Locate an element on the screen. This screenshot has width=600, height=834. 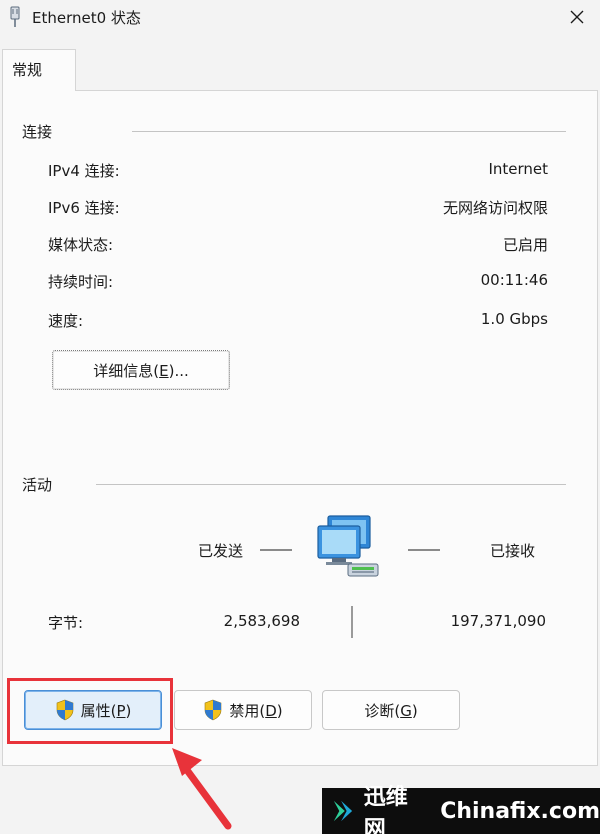
bytes-received-value: 197,371,090 is located at coordinates (498, 621).